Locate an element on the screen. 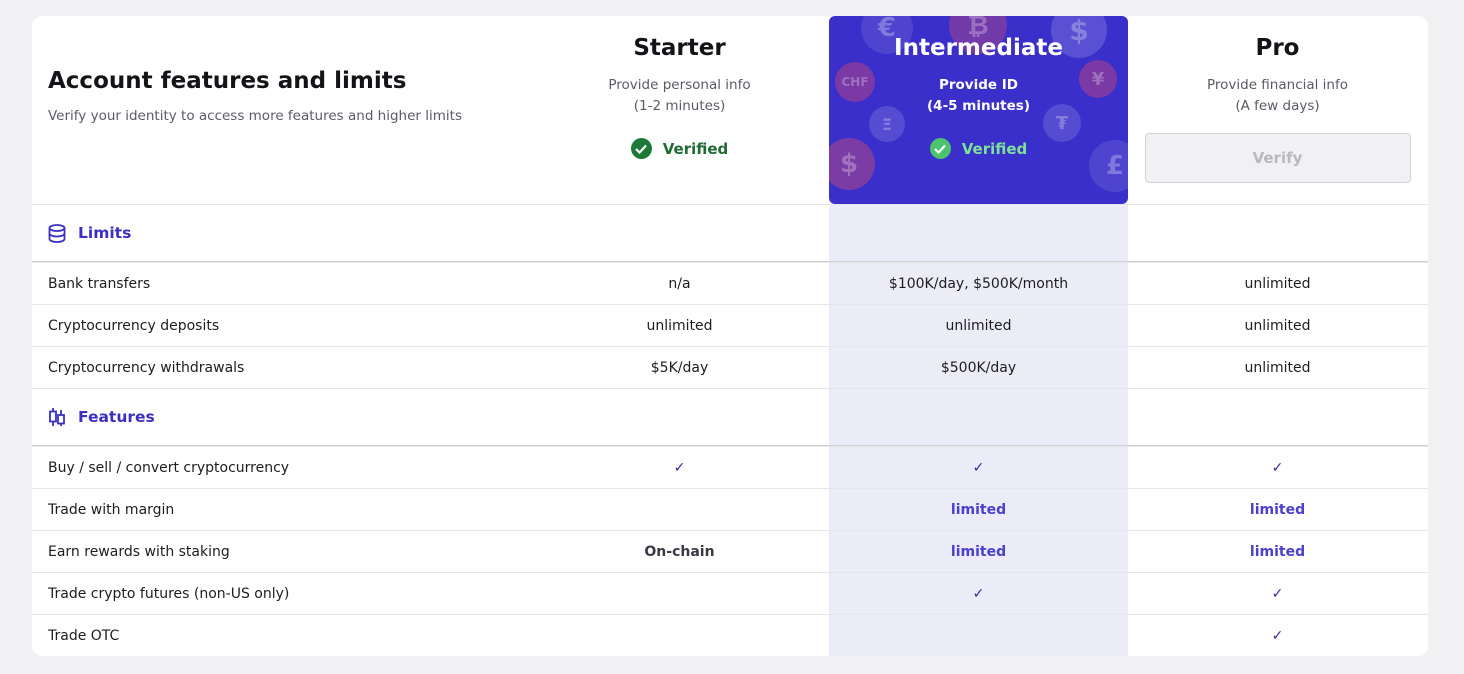 This screenshot has height=674, width=1464. verify-button: Verify is located at coordinates (1277, 158).